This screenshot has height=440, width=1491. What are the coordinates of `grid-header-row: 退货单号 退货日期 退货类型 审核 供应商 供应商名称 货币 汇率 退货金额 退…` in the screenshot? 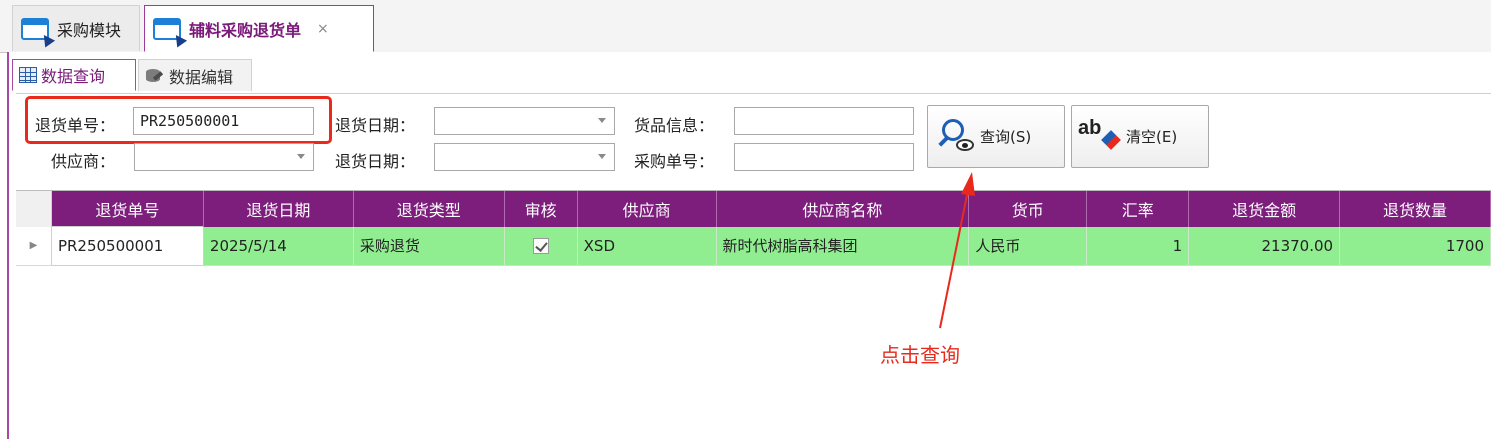 It's located at (753, 209).